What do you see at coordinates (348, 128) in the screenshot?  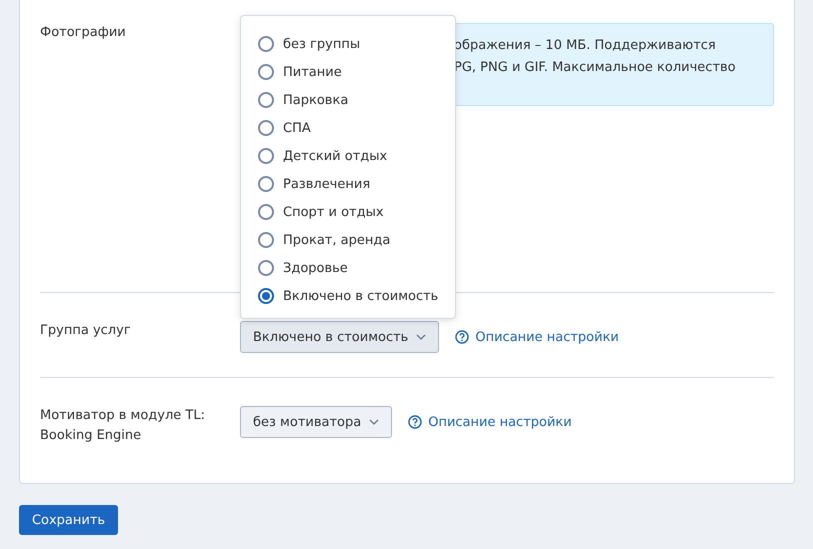 I see `menu-option: СПА` at bounding box center [348, 128].